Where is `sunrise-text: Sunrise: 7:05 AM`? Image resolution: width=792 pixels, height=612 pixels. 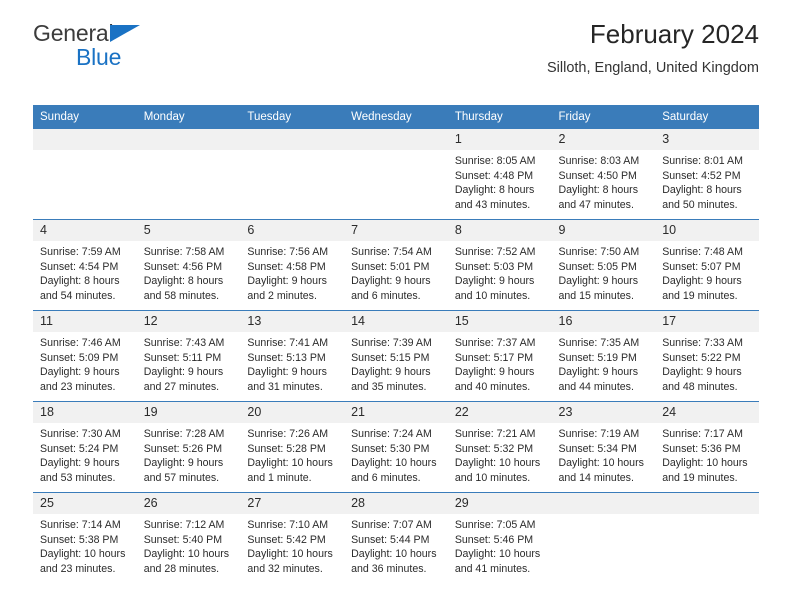 sunrise-text: Sunrise: 7:05 AM is located at coordinates (495, 525).